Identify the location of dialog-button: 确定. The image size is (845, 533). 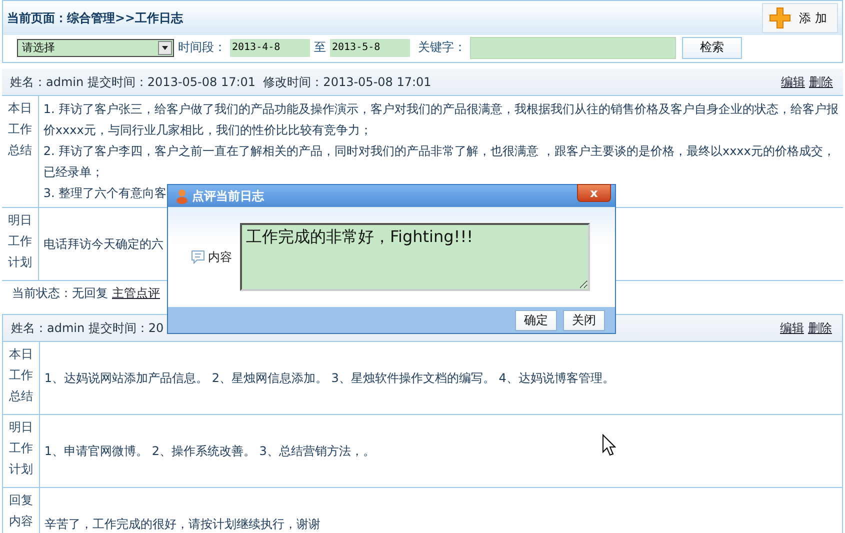
(536, 320).